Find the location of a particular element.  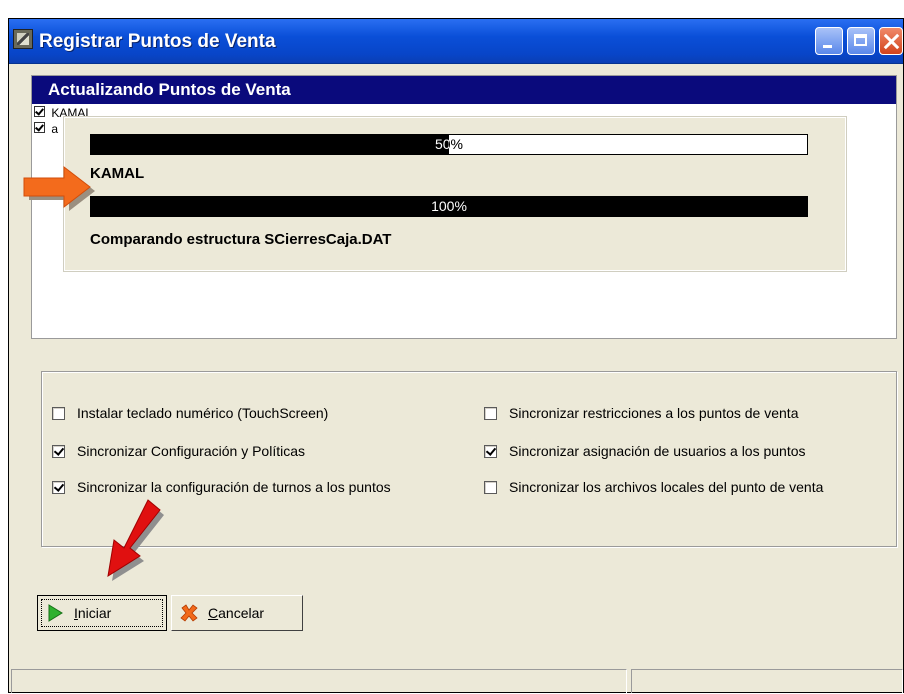

maximize-button is located at coordinates (861, 41).